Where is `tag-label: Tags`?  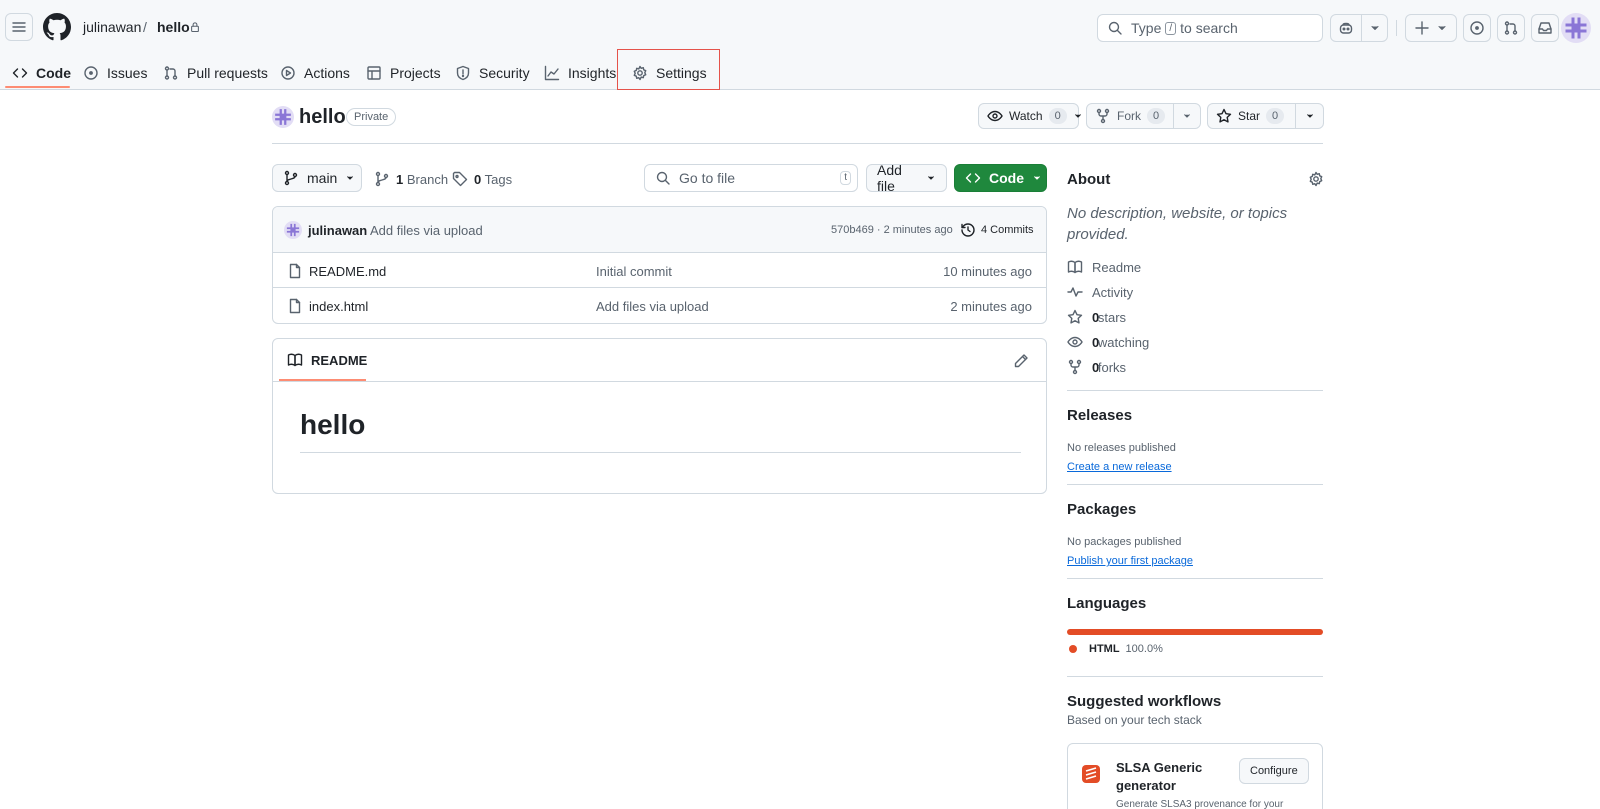
tag-label: Tags is located at coordinates (498, 179).